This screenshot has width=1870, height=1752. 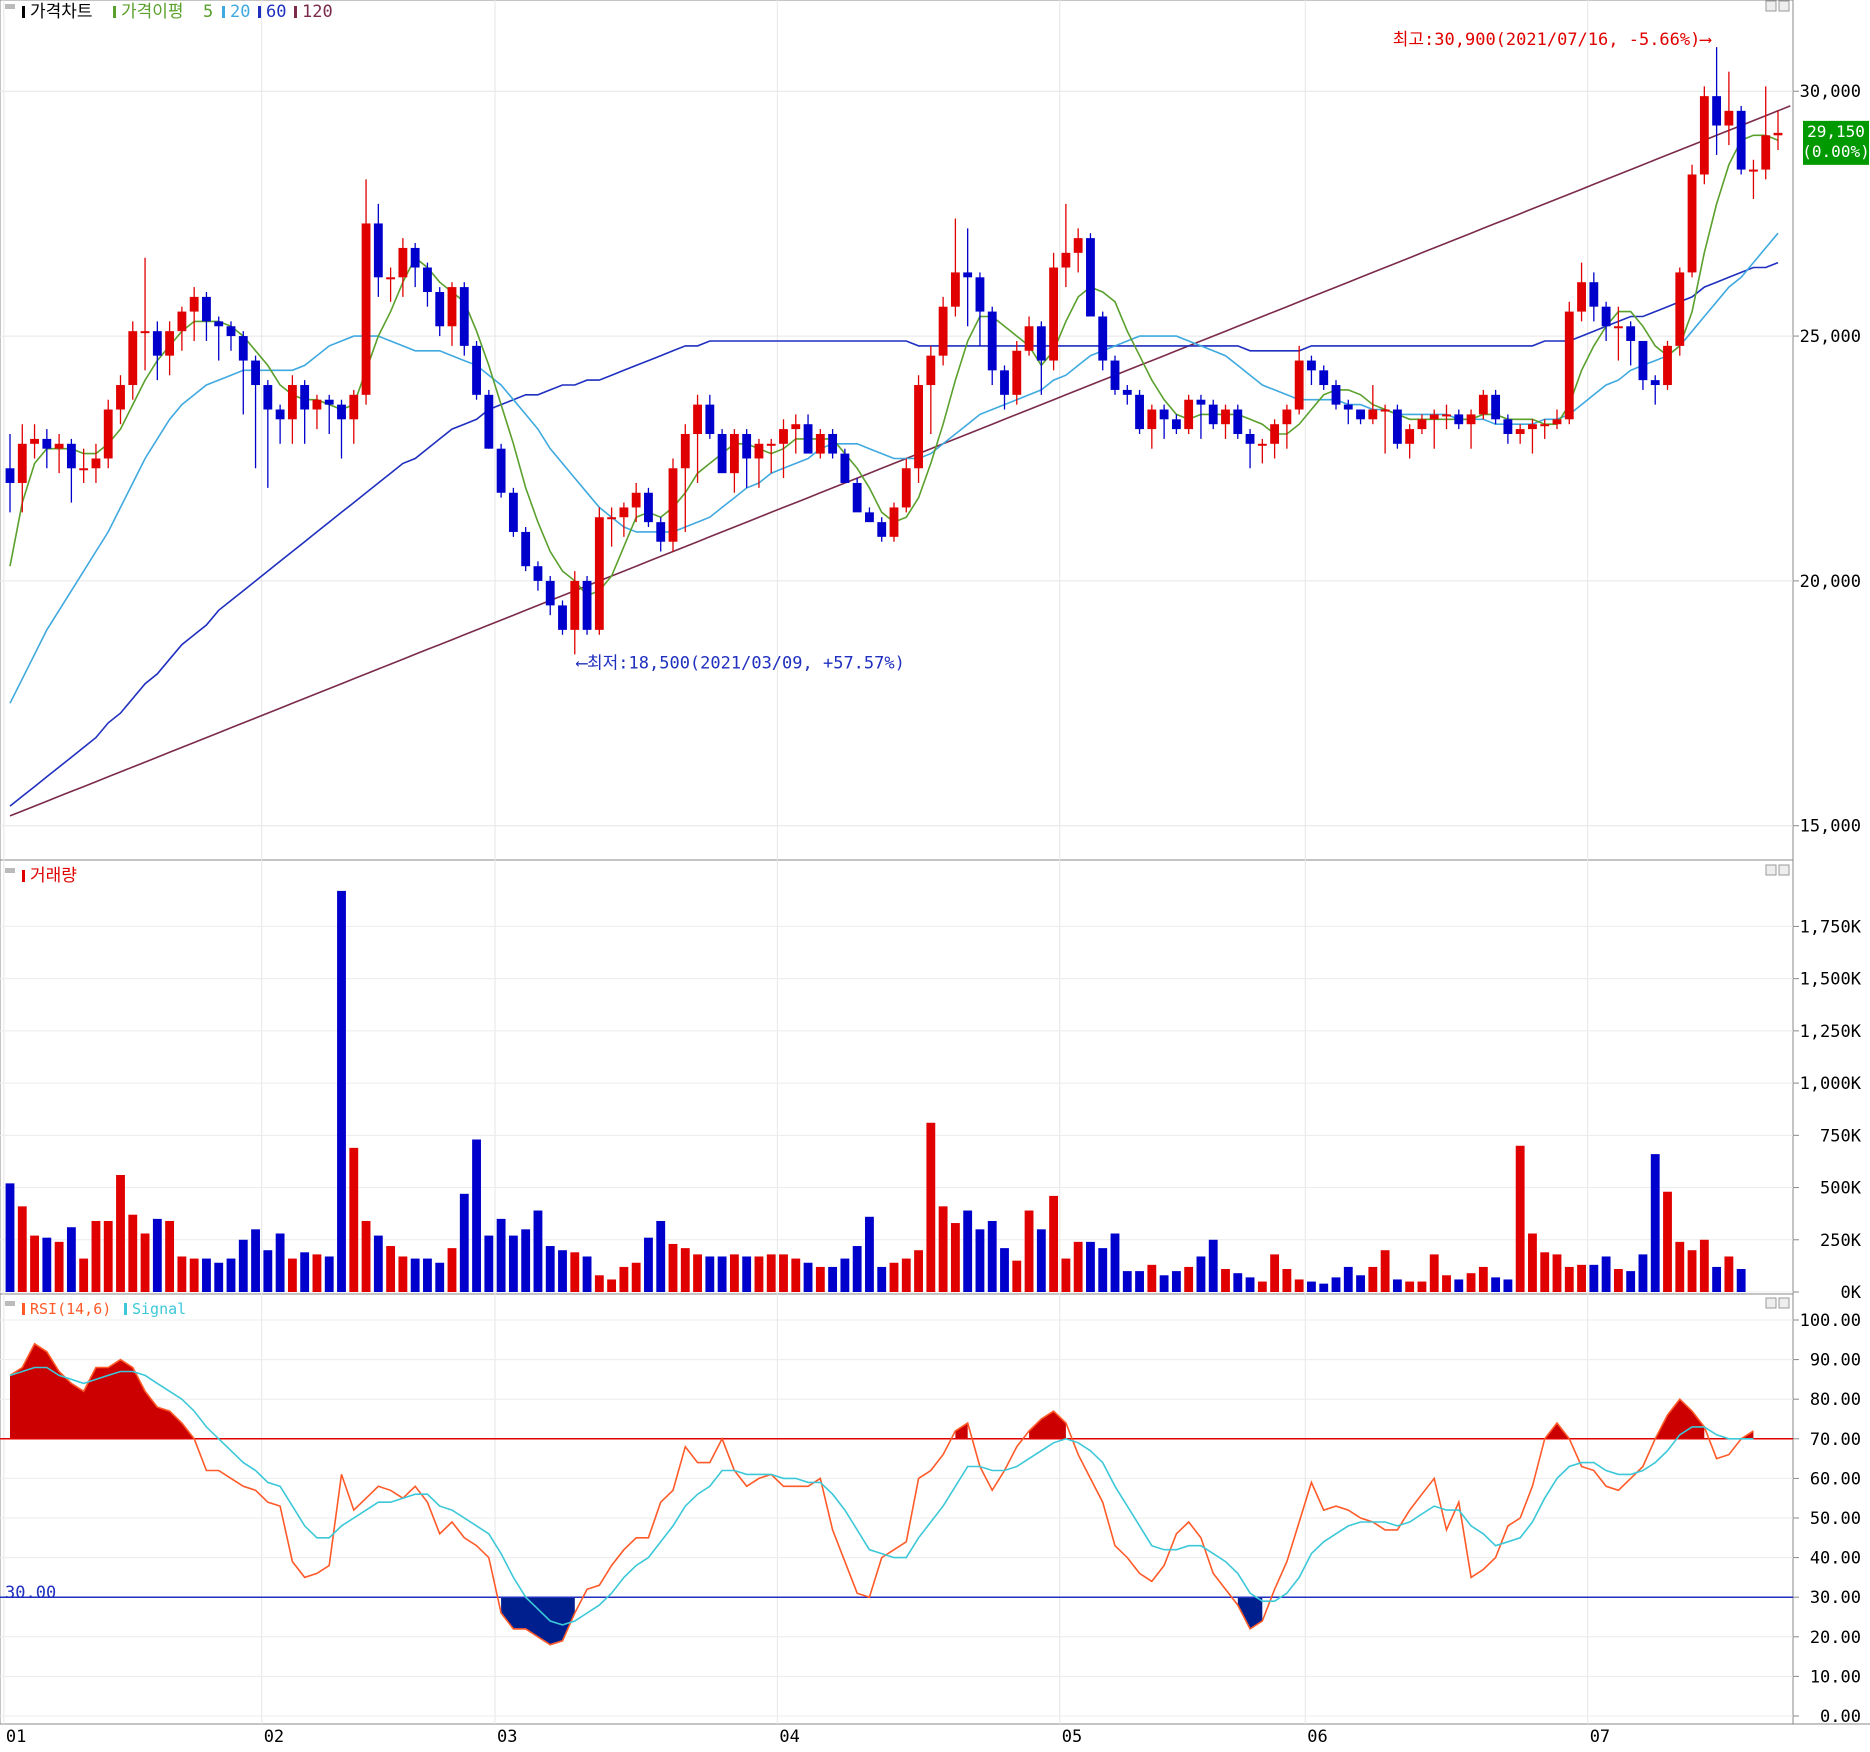 I want to click on price-legend: 가격차트 가격이평 5 20 60 120, so click(x=169, y=12).